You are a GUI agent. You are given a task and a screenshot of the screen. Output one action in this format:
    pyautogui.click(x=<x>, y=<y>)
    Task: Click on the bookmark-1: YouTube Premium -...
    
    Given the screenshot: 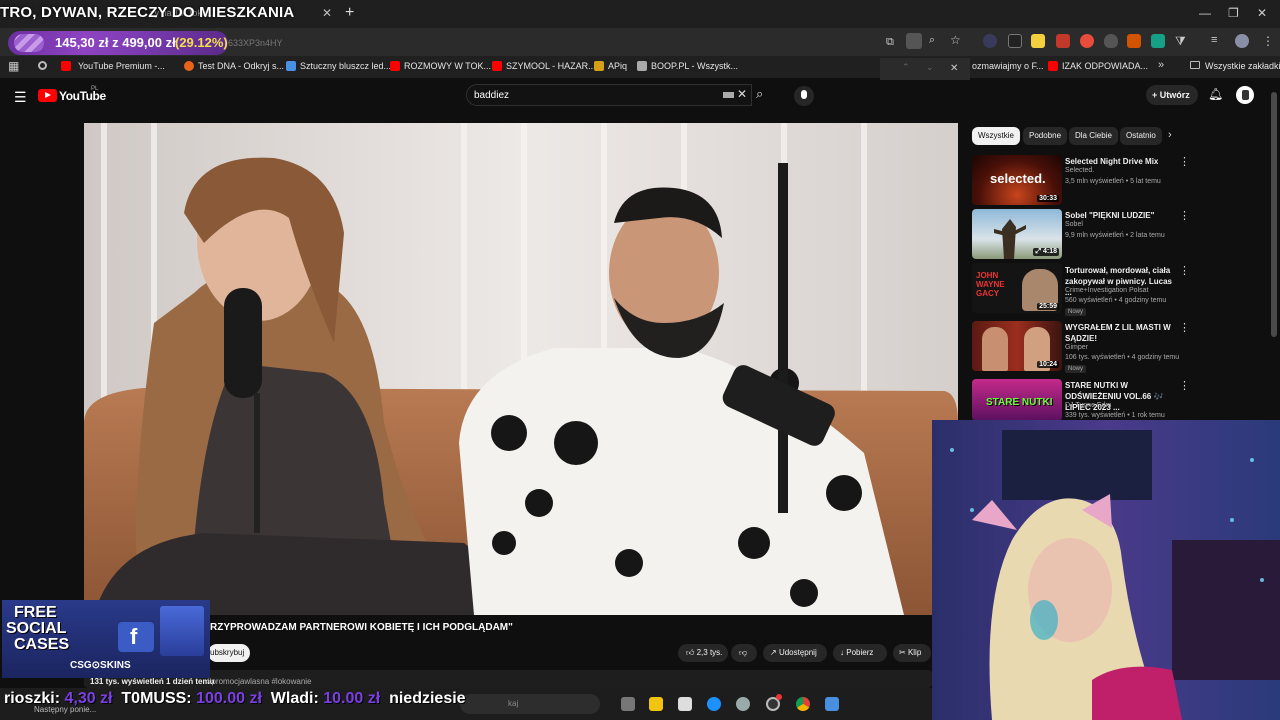 What is the action you would take?
    pyautogui.click(x=121, y=66)
    